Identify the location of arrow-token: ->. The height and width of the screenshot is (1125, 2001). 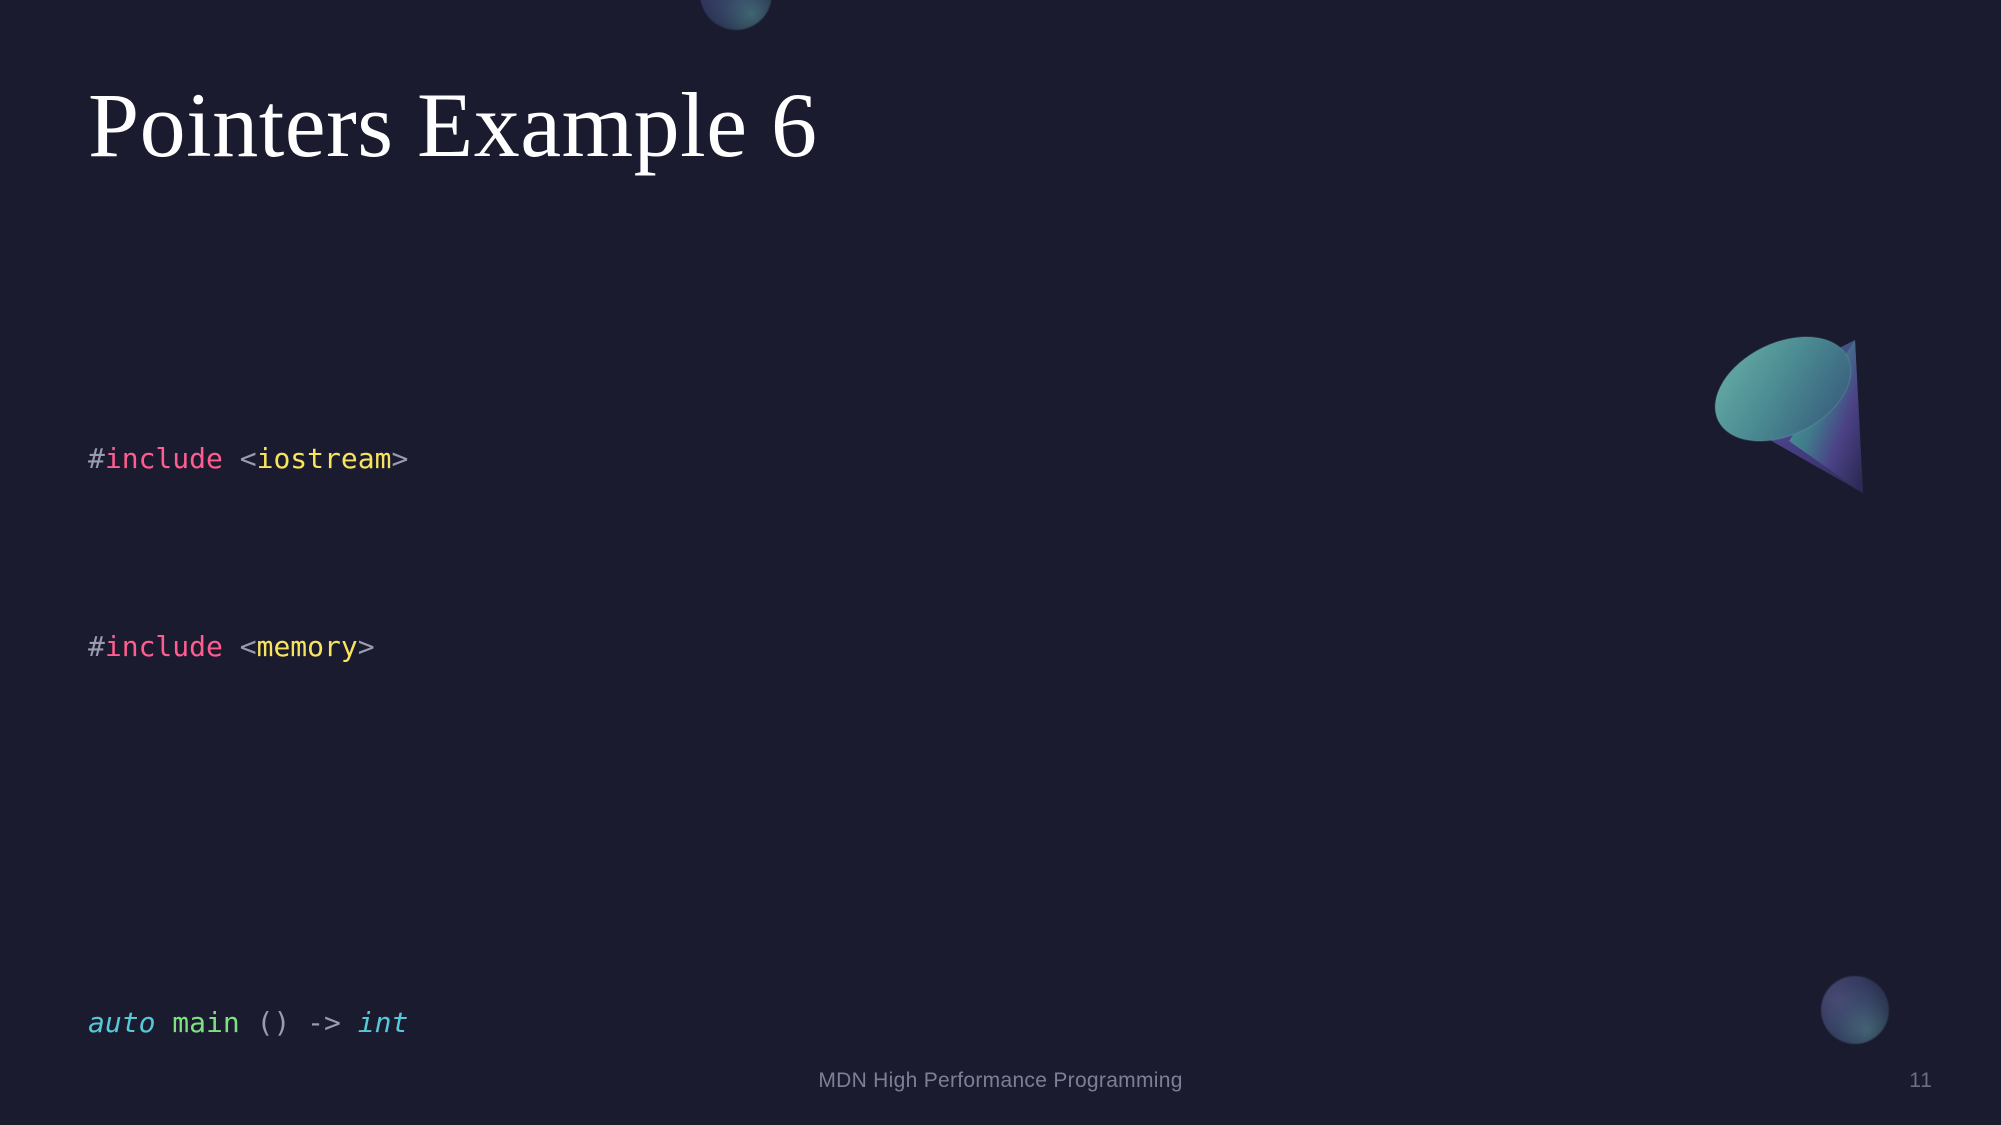
(324, 1022).